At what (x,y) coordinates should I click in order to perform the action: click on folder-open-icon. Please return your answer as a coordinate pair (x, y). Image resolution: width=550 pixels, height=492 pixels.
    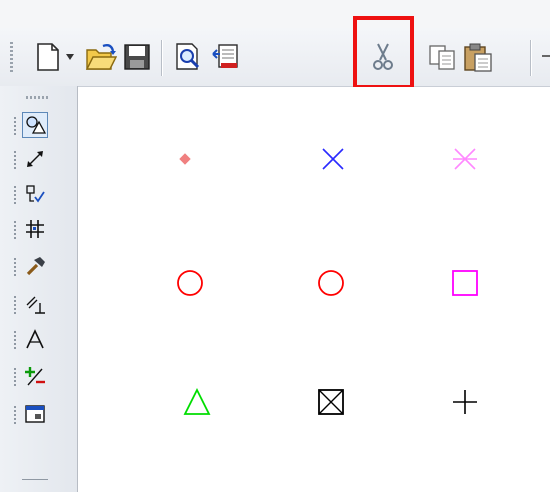
    Looking at the image, I should click on (101, 56).